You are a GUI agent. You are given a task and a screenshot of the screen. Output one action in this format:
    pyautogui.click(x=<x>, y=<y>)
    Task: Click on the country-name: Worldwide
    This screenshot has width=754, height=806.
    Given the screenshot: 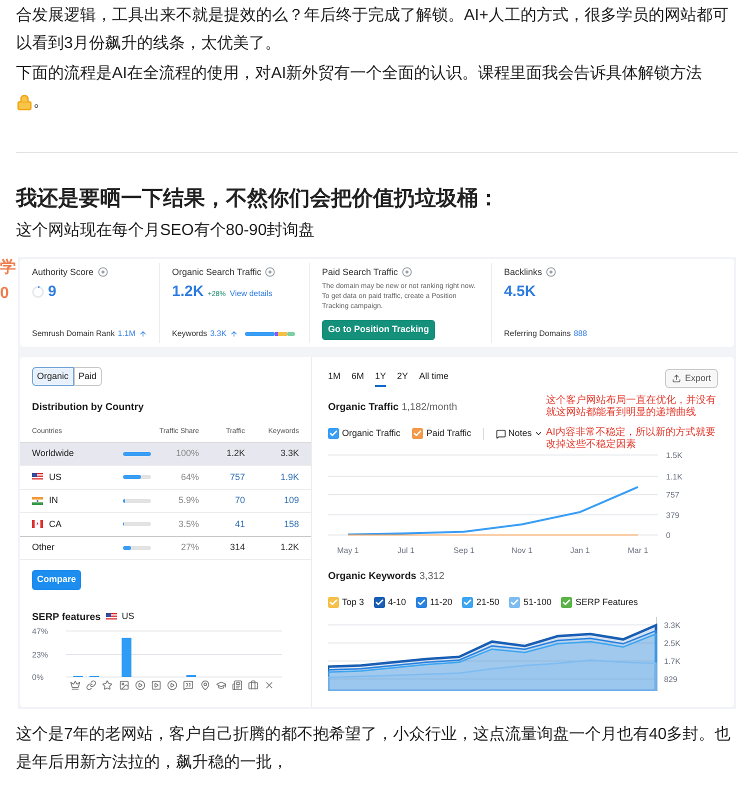 What is the action you would take?
    pyautogui.click(x=53, y=453)
    